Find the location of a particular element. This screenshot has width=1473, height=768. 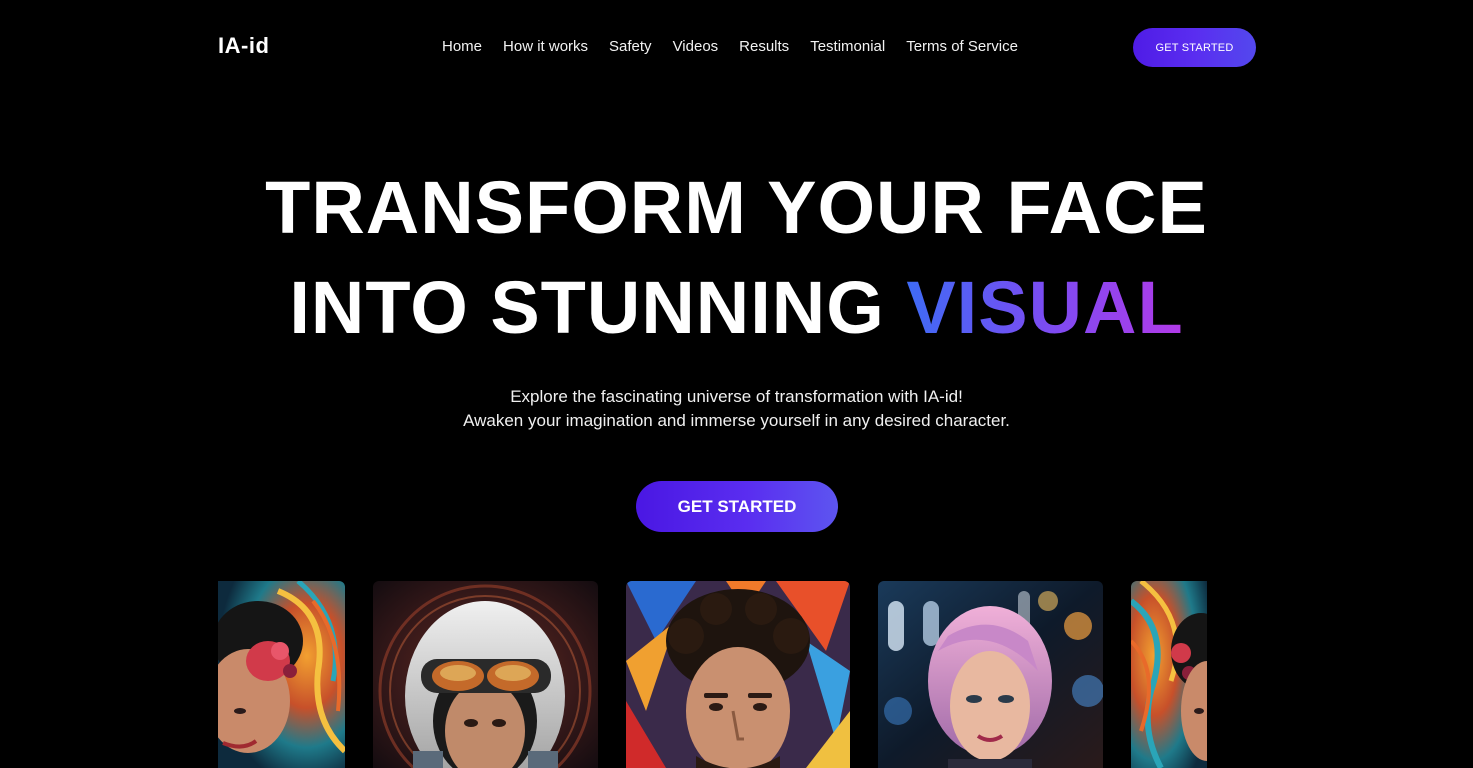

flower-woman-repeat-image is located at coordinates (1169, 674).